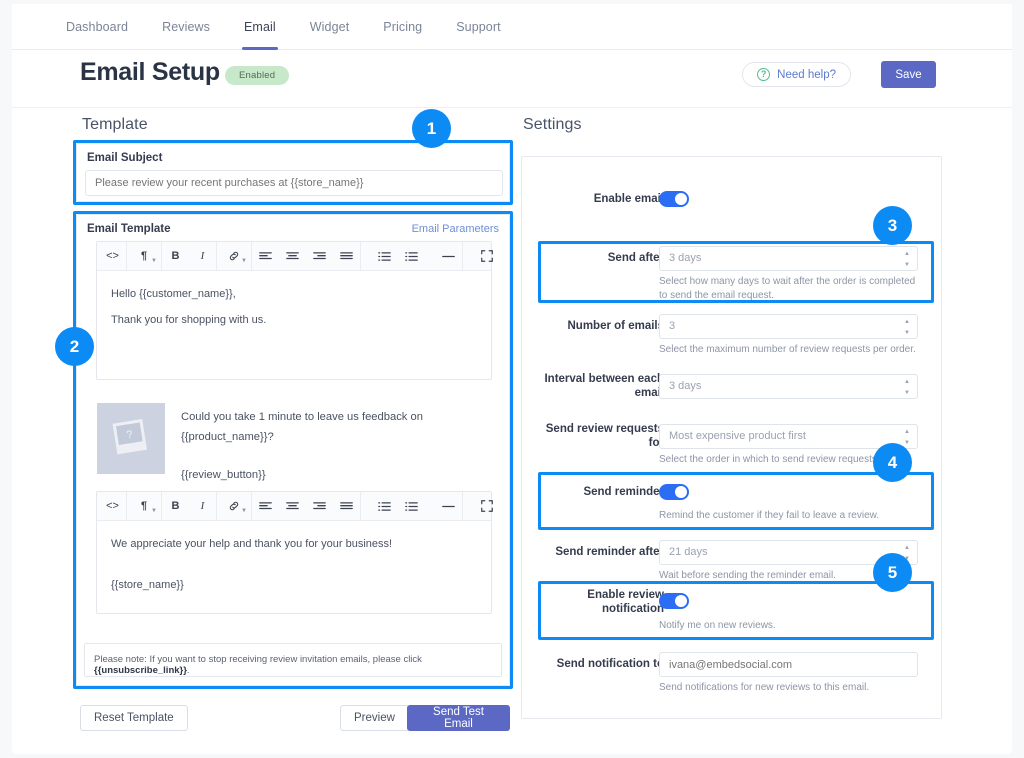 This screenshot has height=758, width=1024. I want to click on enable-review-notification-toggle, so click(674, 601).